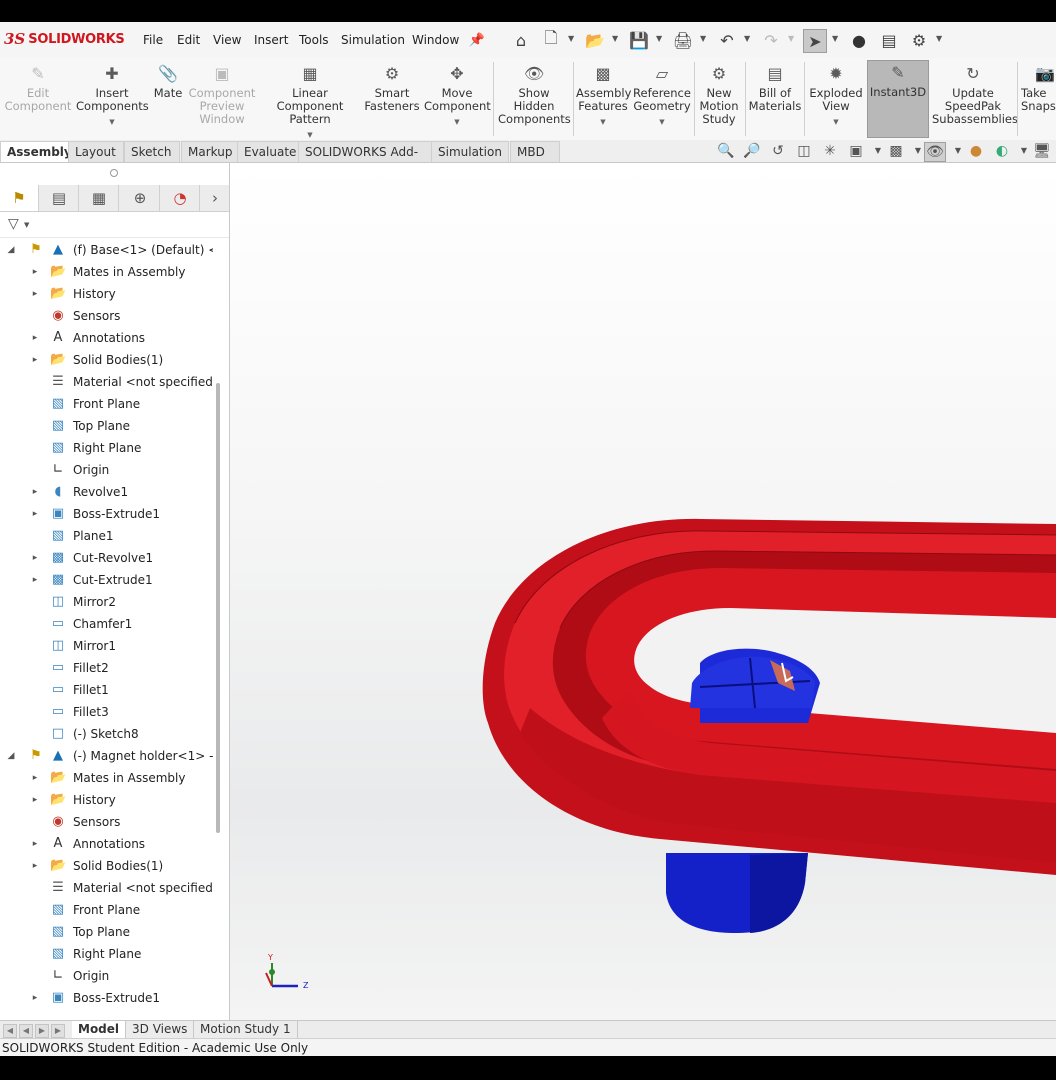  I want to click on menu-view: View, so click(227, 40).